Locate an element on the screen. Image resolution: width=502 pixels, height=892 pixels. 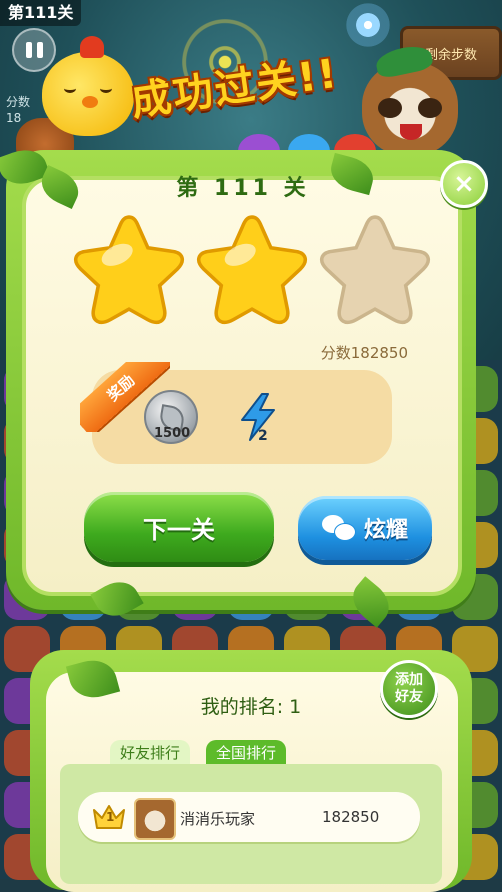
steps-label: 剩余步数 is located at coordinates (450, 55).